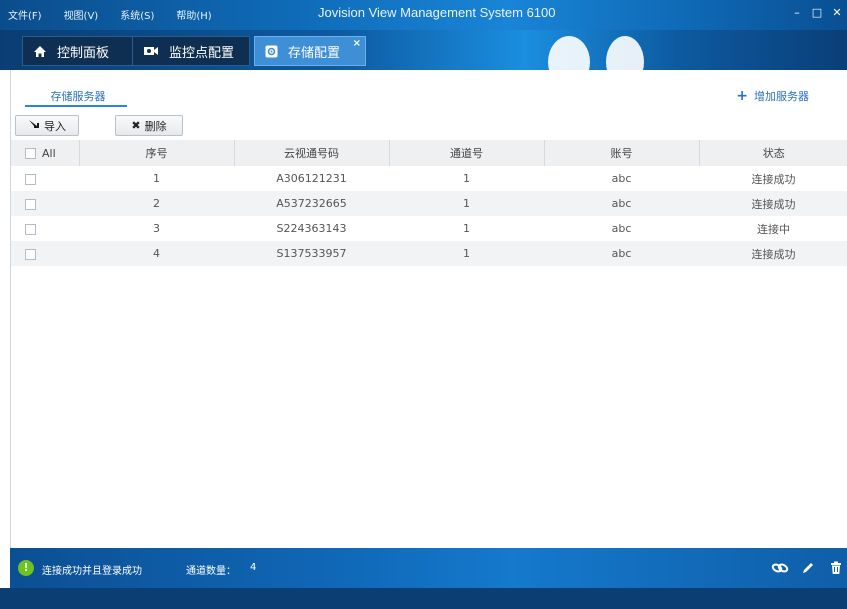 Image resolution: width=847 pixels, height=609 pixels. I want to click on camera-icon, so click(151, 51).